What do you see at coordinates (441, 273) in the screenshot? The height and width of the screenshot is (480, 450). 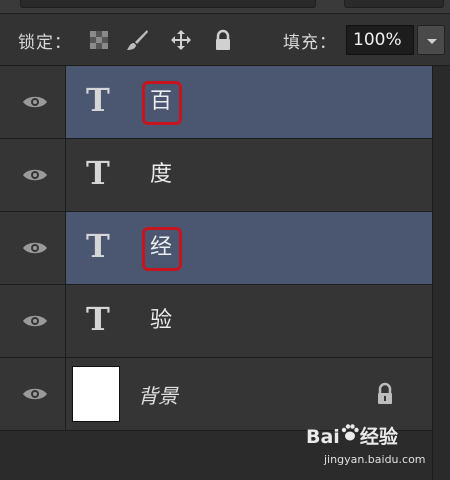 I see `scrollbar` at bounding box center [441, 273].